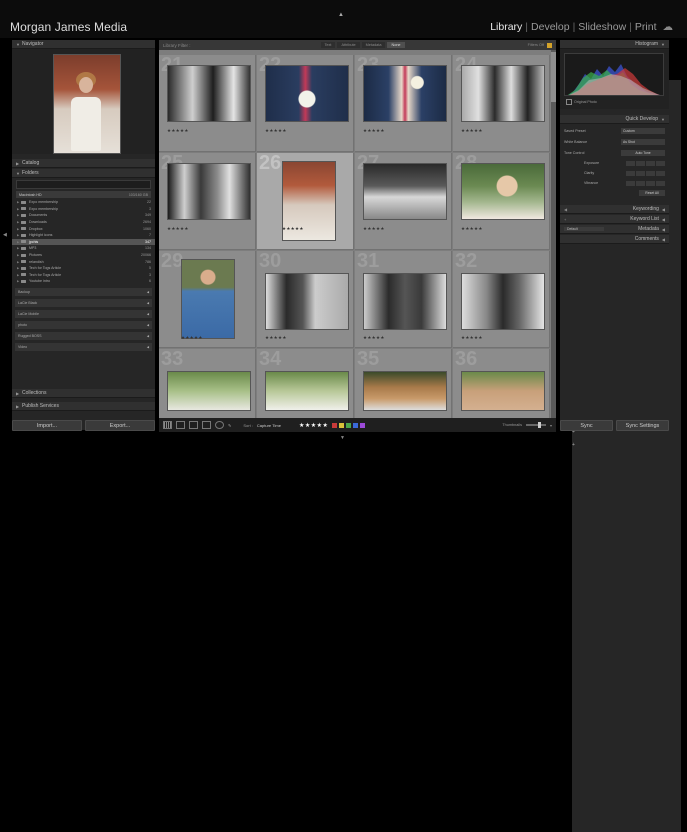 This screenshot has width=687, height=832. Describe the element at coordinates (348, 45) in the screenshot. I see `filter-tab-attribute: Attribute` at that location.